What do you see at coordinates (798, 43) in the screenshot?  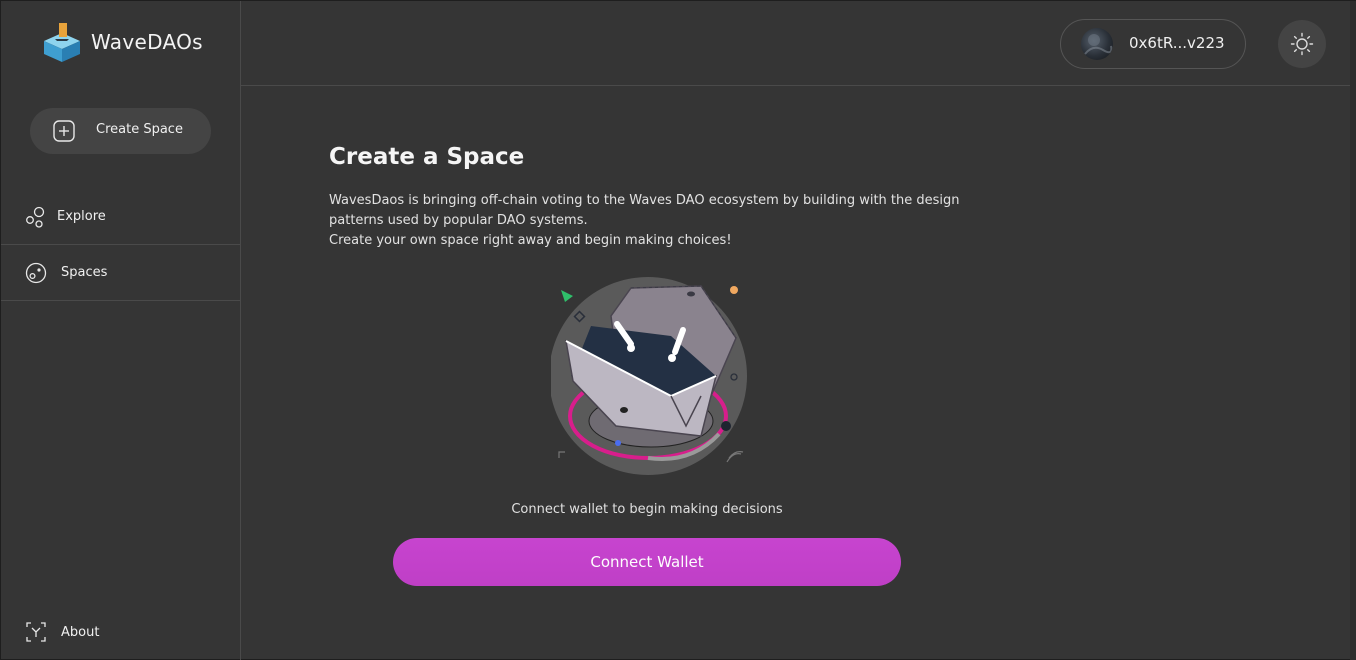 I see `top-header: 0x6tR...v223` at bounding box center [798, 43].